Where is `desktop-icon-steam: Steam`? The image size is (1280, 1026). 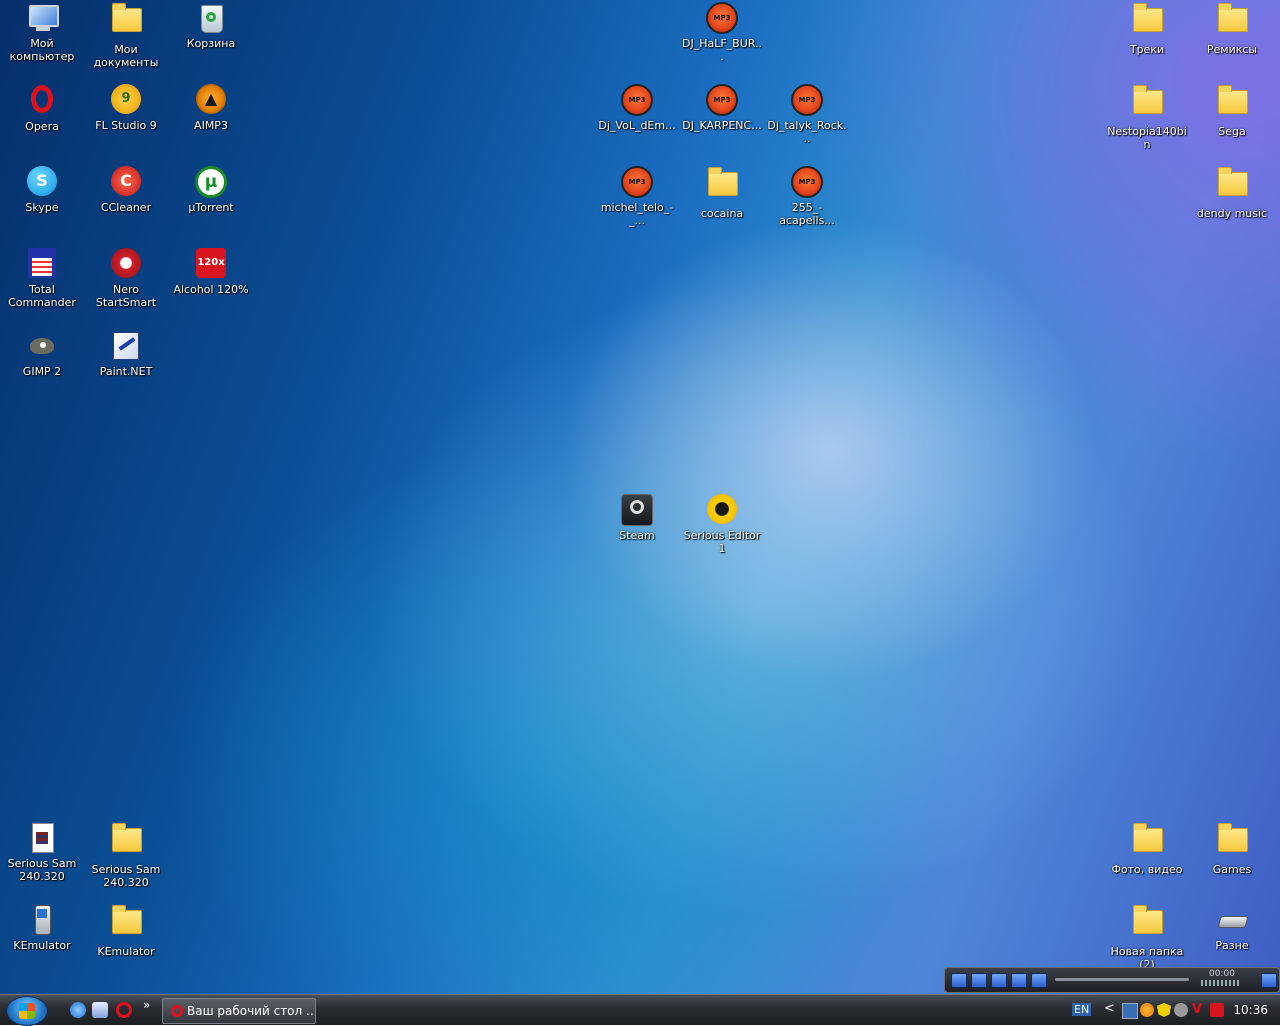
desktop-icon-steam: Steam is located at coordinates (637, 518).